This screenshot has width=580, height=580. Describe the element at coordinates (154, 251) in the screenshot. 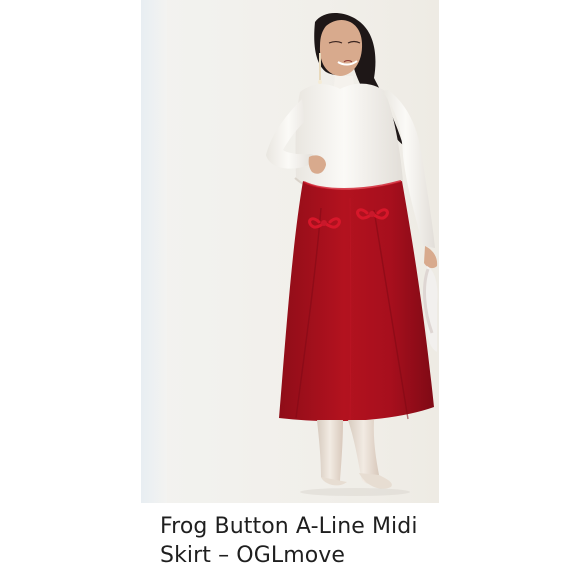

I see `image-edge` at that location.